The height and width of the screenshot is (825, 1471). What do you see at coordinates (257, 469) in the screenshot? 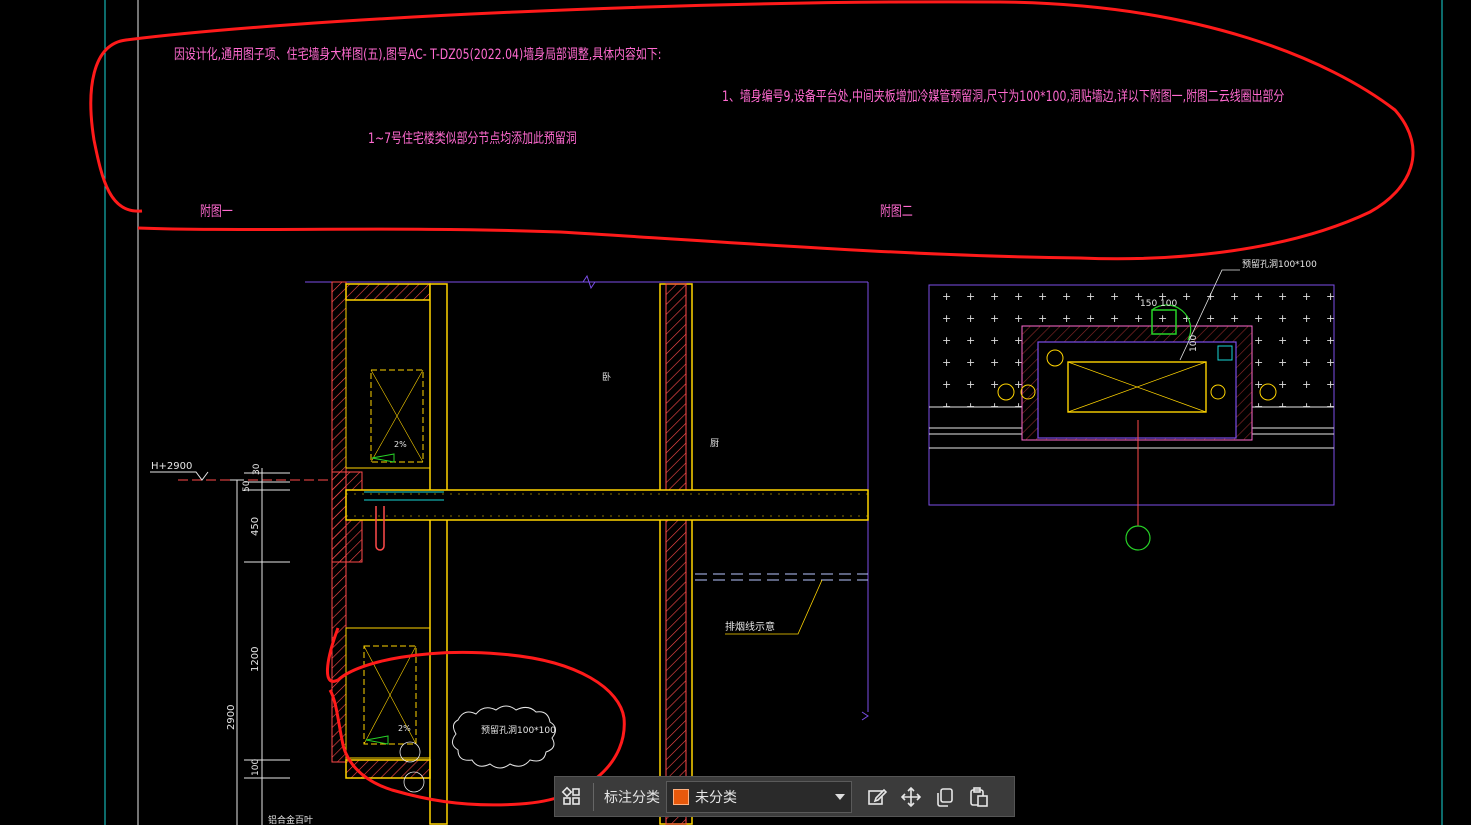
I see `dim-30: 30` at bounding box center [257, 469].